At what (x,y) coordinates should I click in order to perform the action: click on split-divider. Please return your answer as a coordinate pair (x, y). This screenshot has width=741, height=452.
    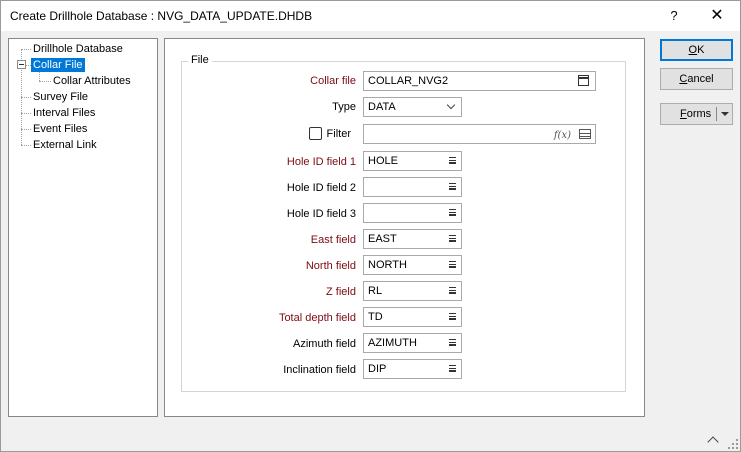
    Looking at the image, I should click on (716, 114).